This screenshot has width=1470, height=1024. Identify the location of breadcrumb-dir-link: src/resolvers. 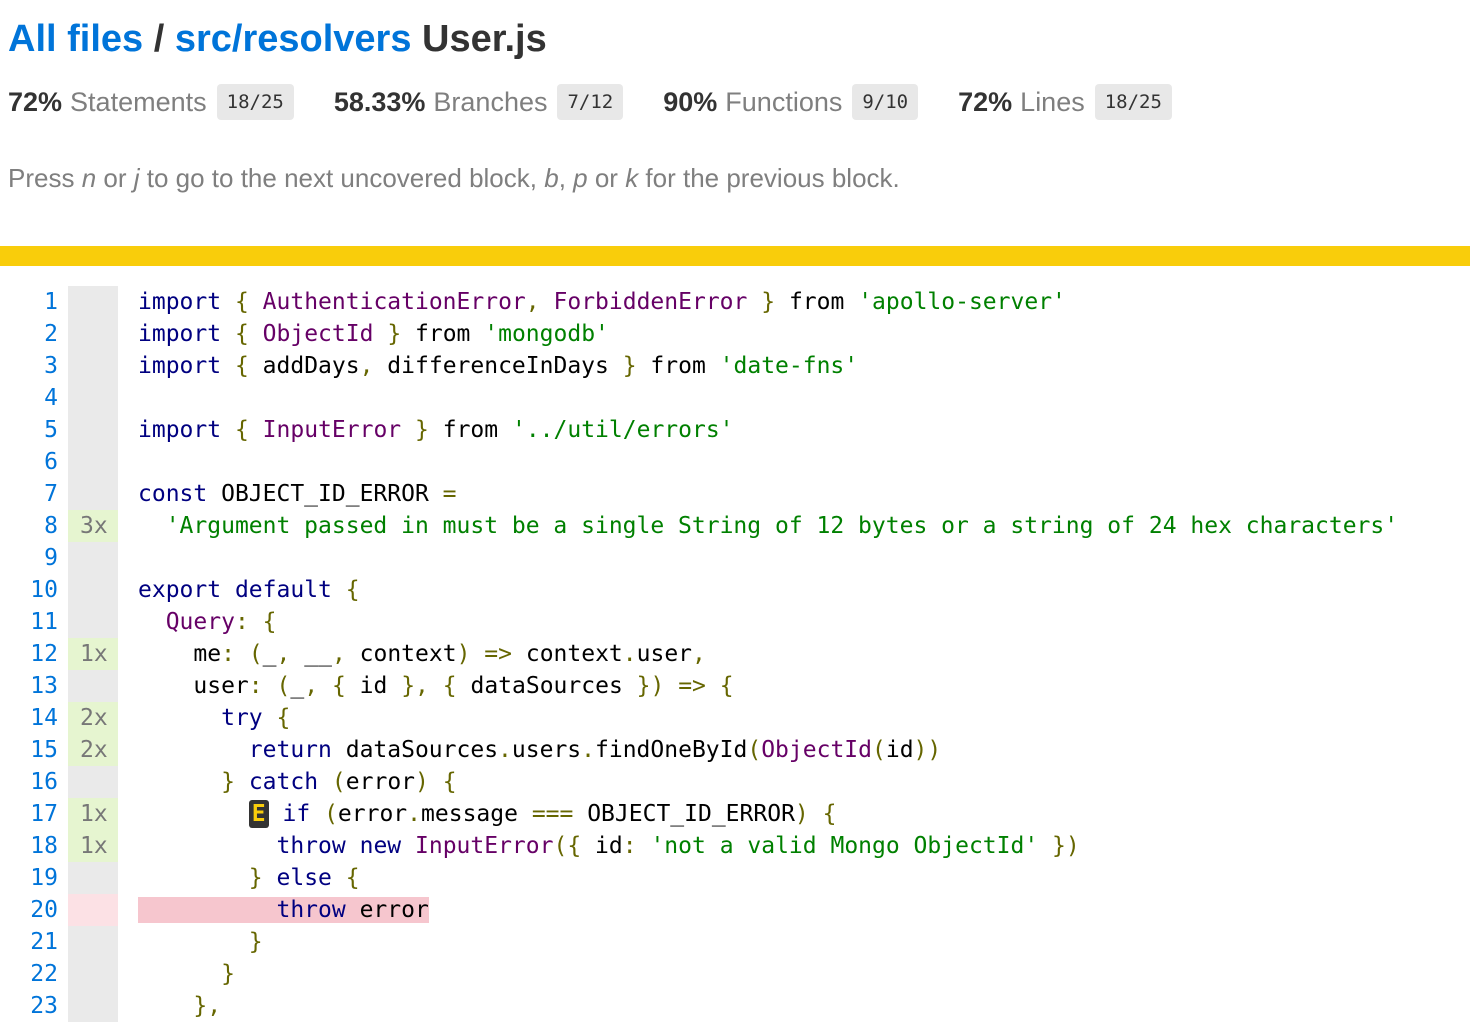
(293, 39).